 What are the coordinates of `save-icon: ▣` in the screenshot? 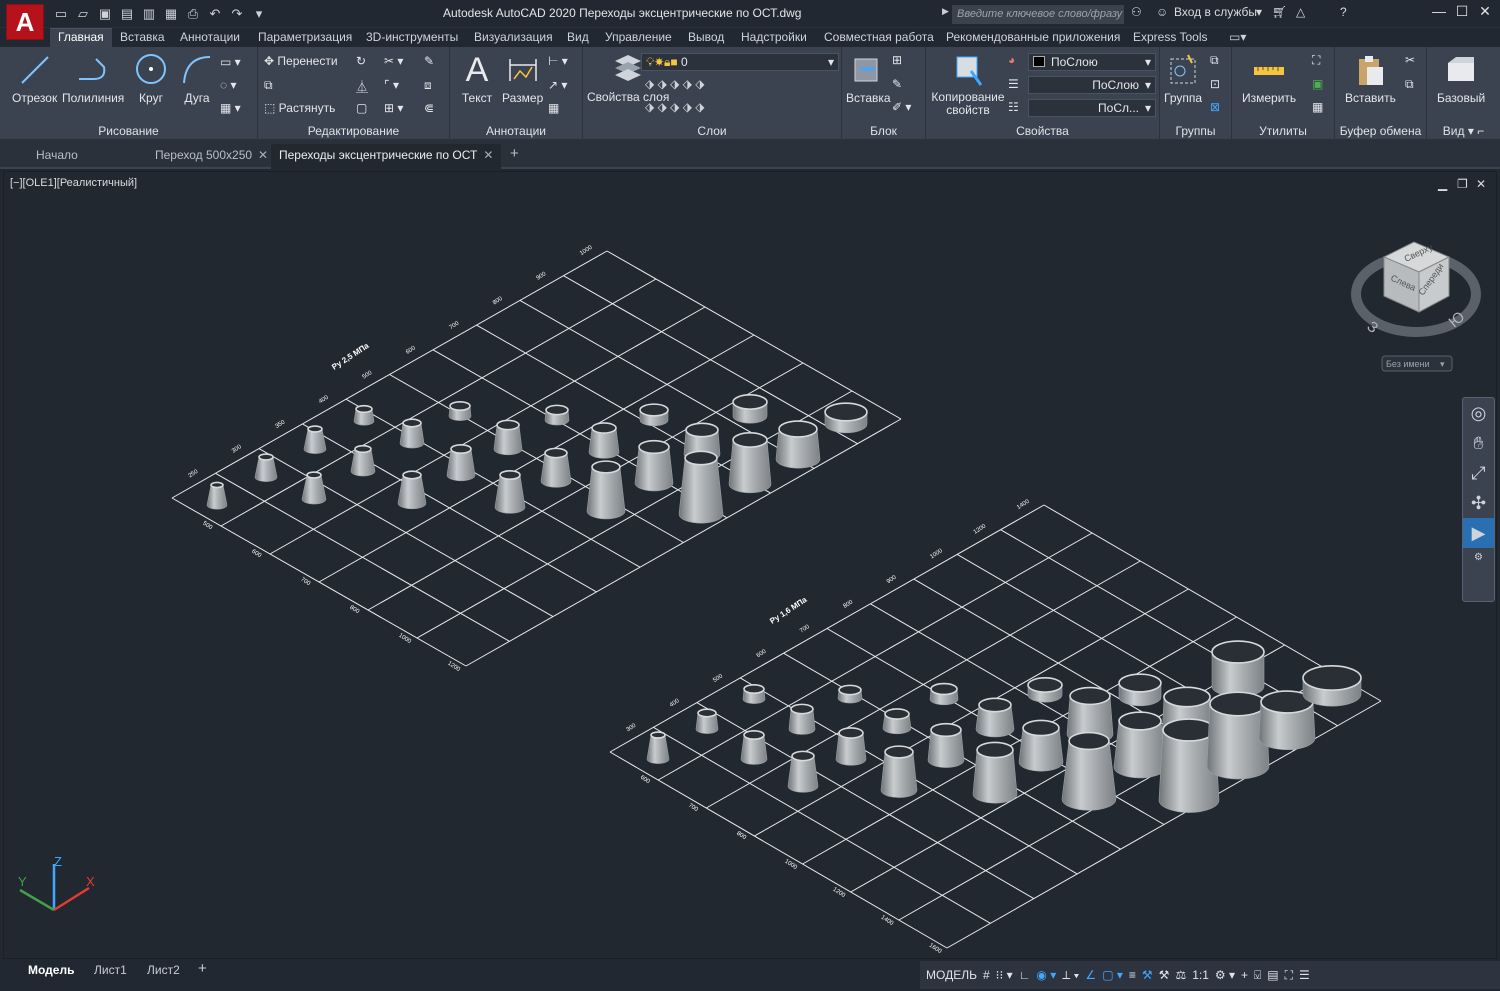 It's located at (105, 14).